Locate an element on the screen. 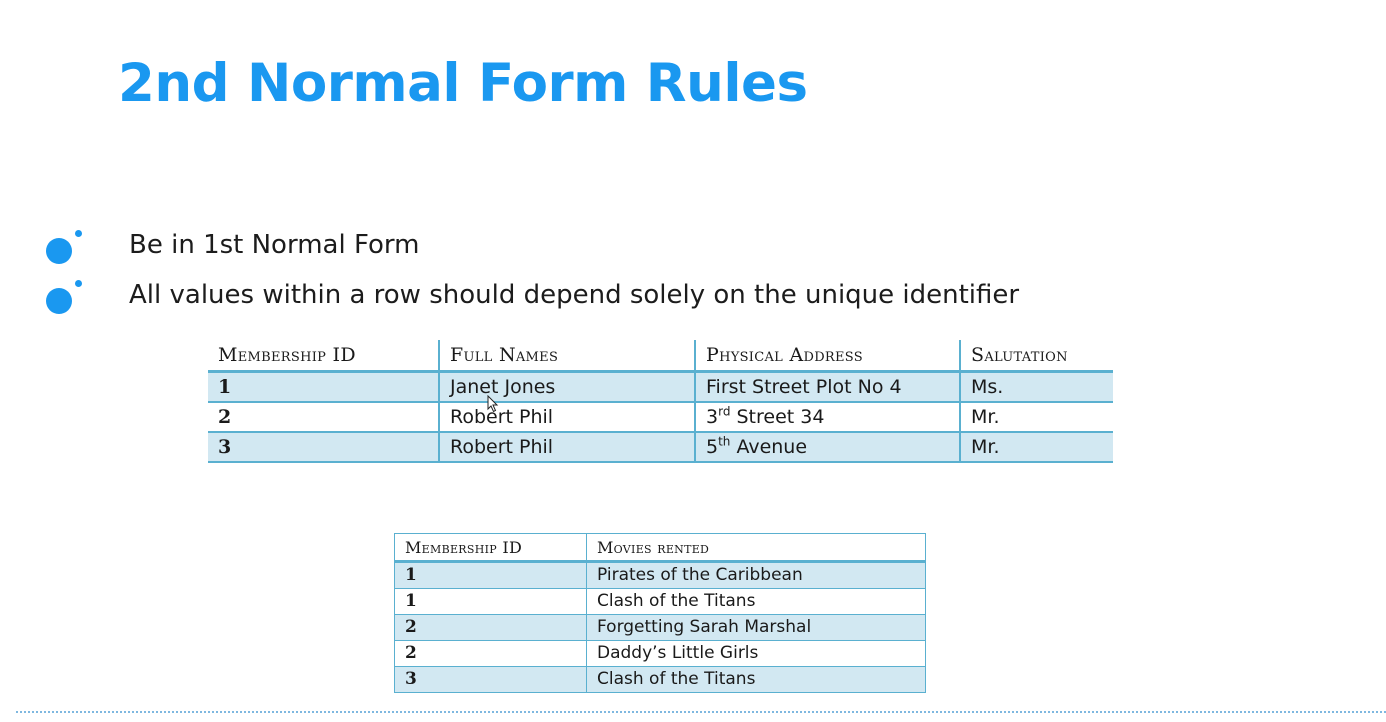  salutation-cell: Ms. is located at coordinates (1036, 387).